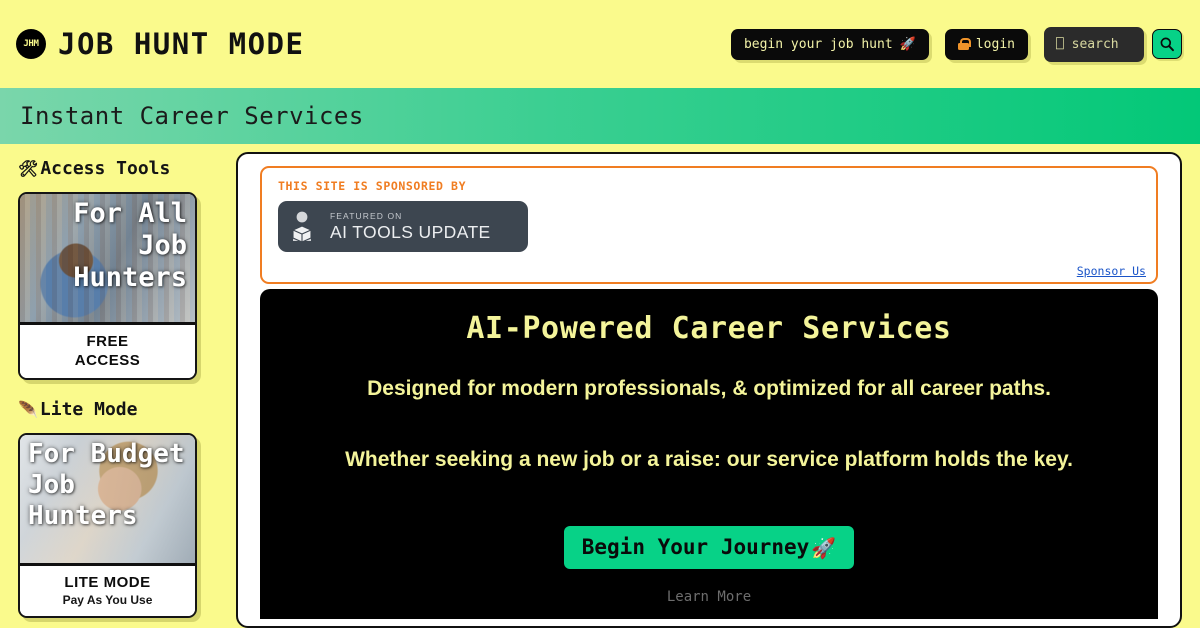  I want to click on header-actions: begin your job hunt 🚀 login, so click(956, 44).